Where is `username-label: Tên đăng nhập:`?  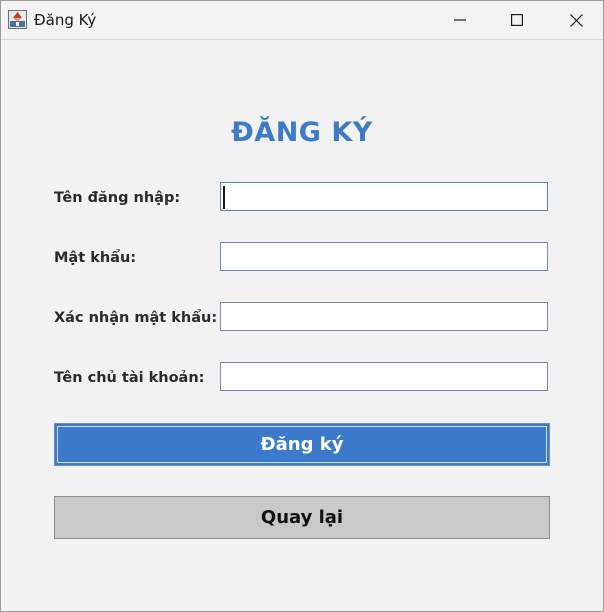 username-label: Tên đăng nhập: is located at coordinates (117, 198).